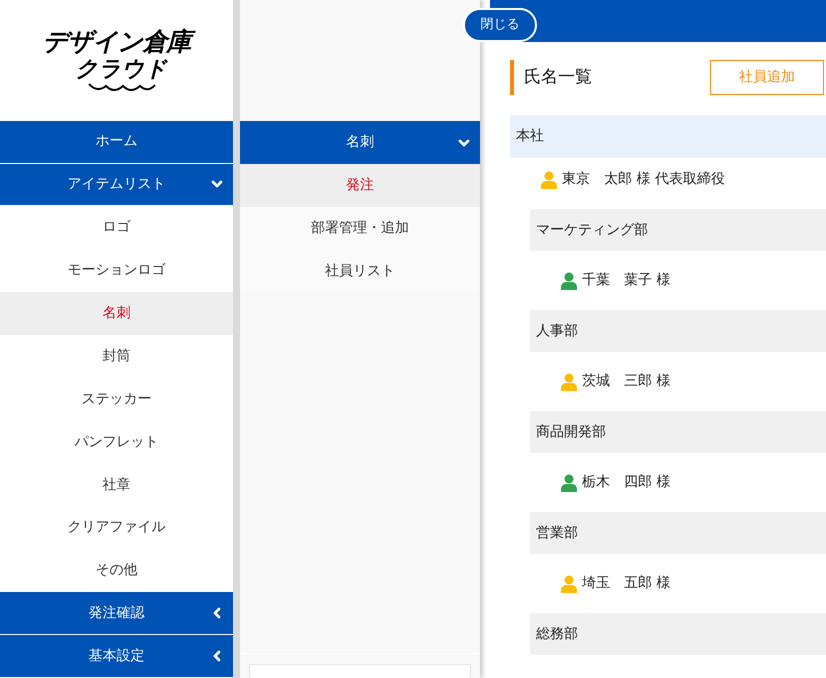 This screenshot has width=826, height=678. What do you see at coordinates (116, 442) in the screenshot?
I see `sidebar-item: パンフレット` at bounding box center [116, 442].